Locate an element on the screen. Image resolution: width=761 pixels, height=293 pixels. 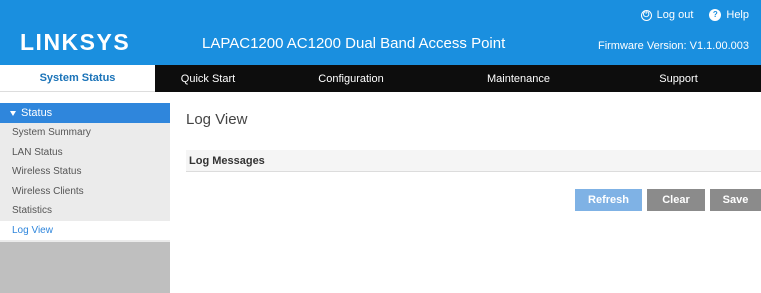
save-button: Save is located at coordinates (735, 200).